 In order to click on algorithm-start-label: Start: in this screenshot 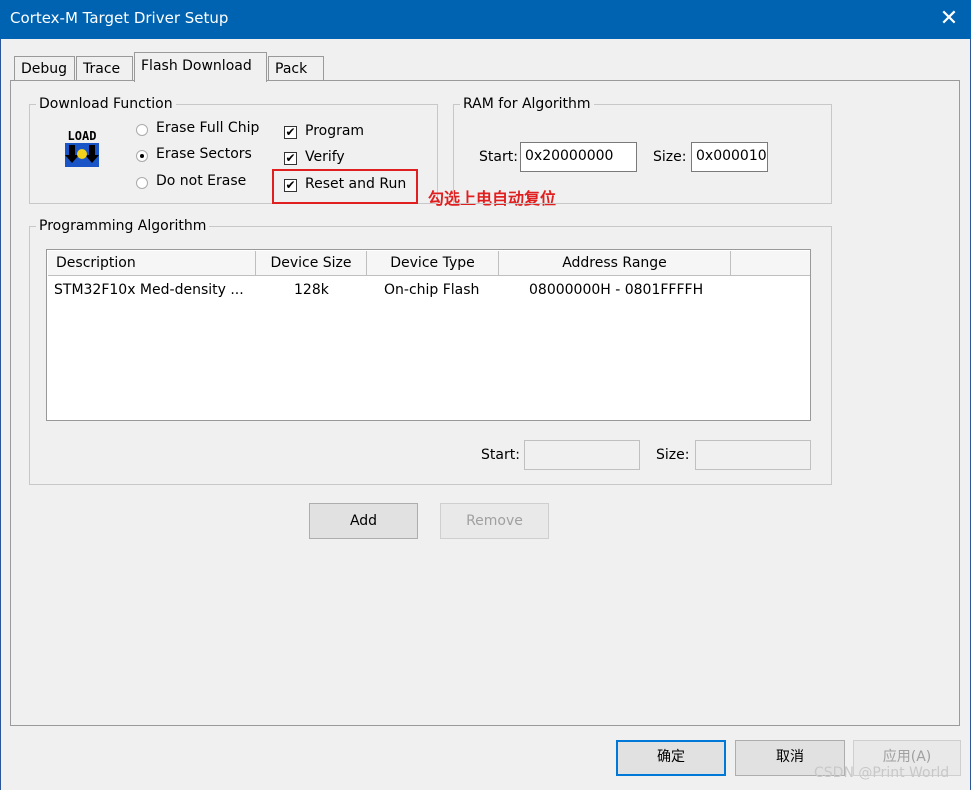, I will do `click(500, 455)`.